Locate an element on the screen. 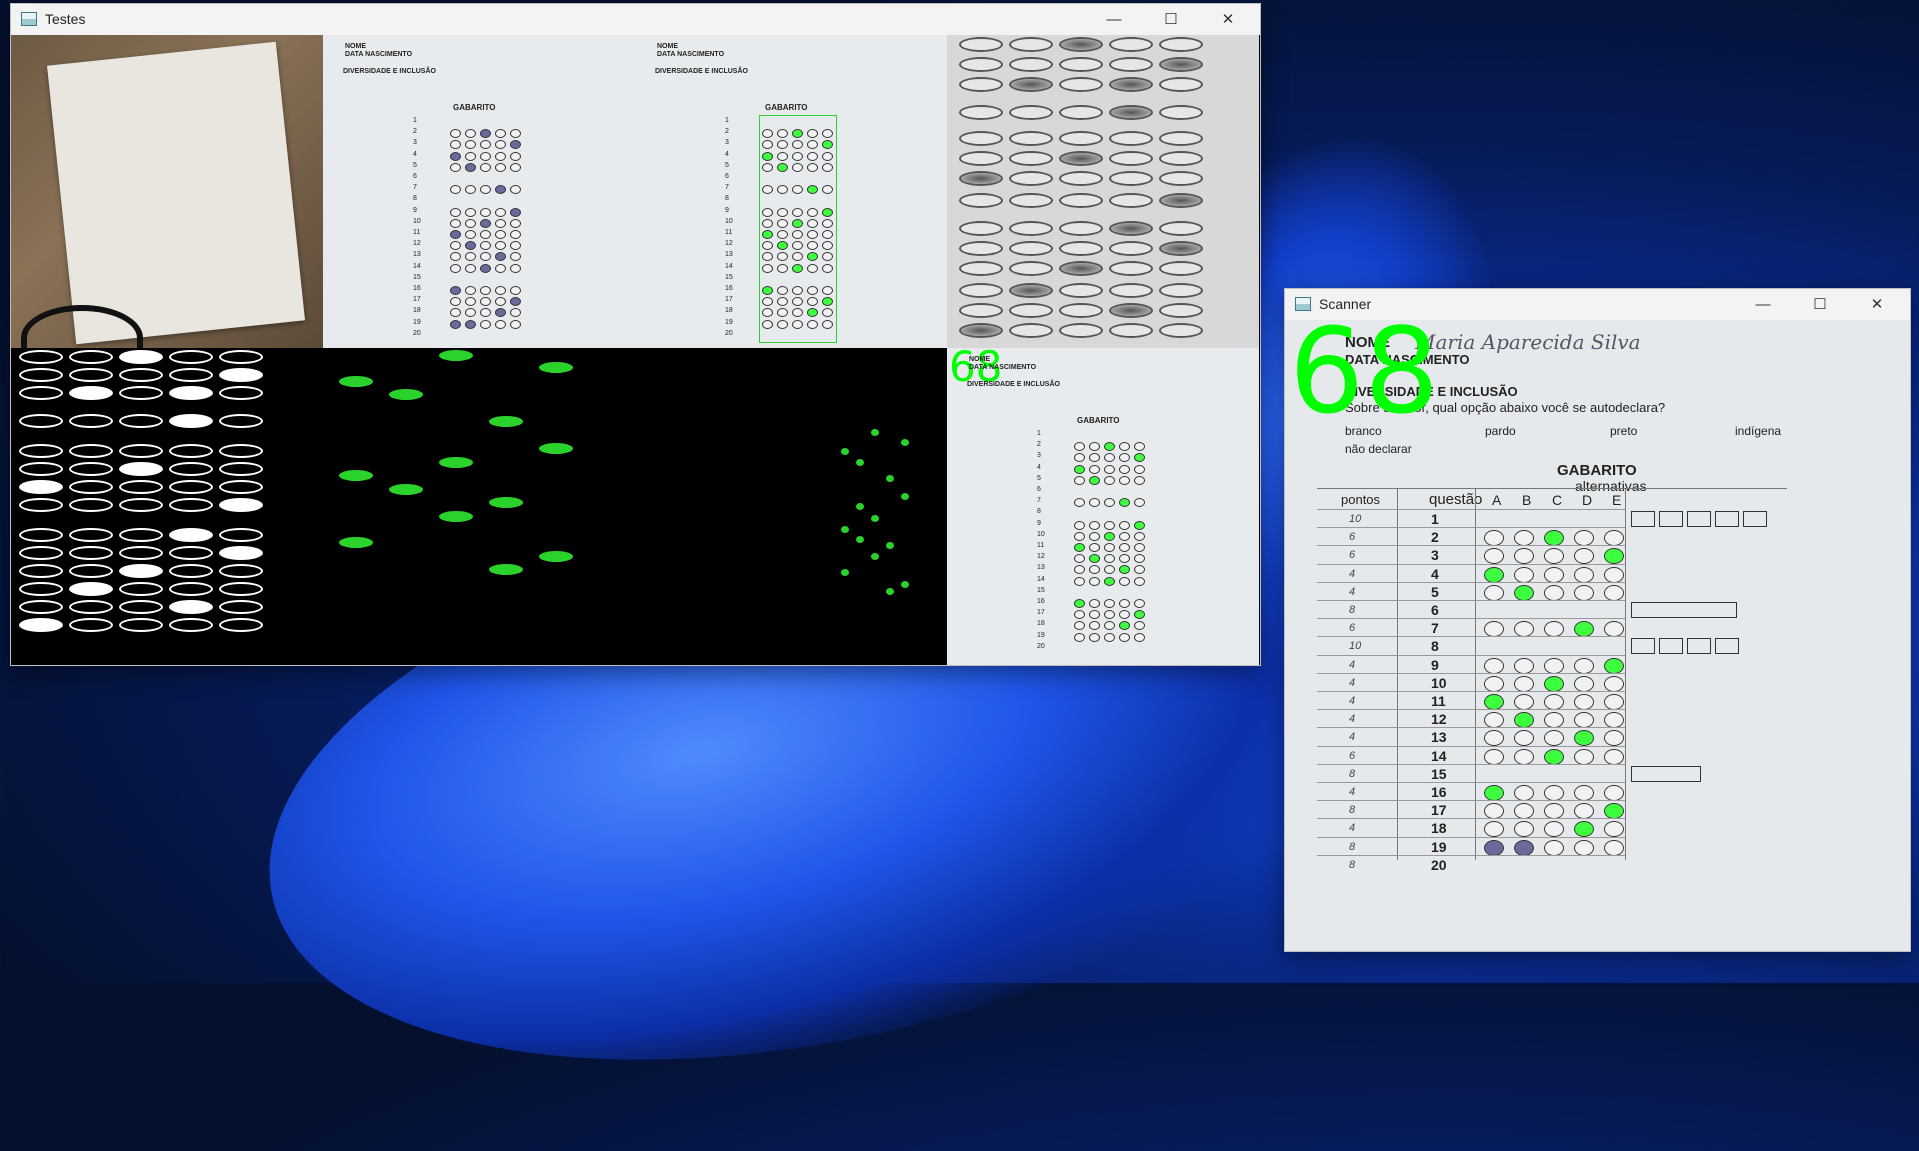 Image resolution: width=1919 pixels, height=1151 pixels. scanner-titlebar: Scanner — ☐ ✕ is located at coordinates (1597, 304).